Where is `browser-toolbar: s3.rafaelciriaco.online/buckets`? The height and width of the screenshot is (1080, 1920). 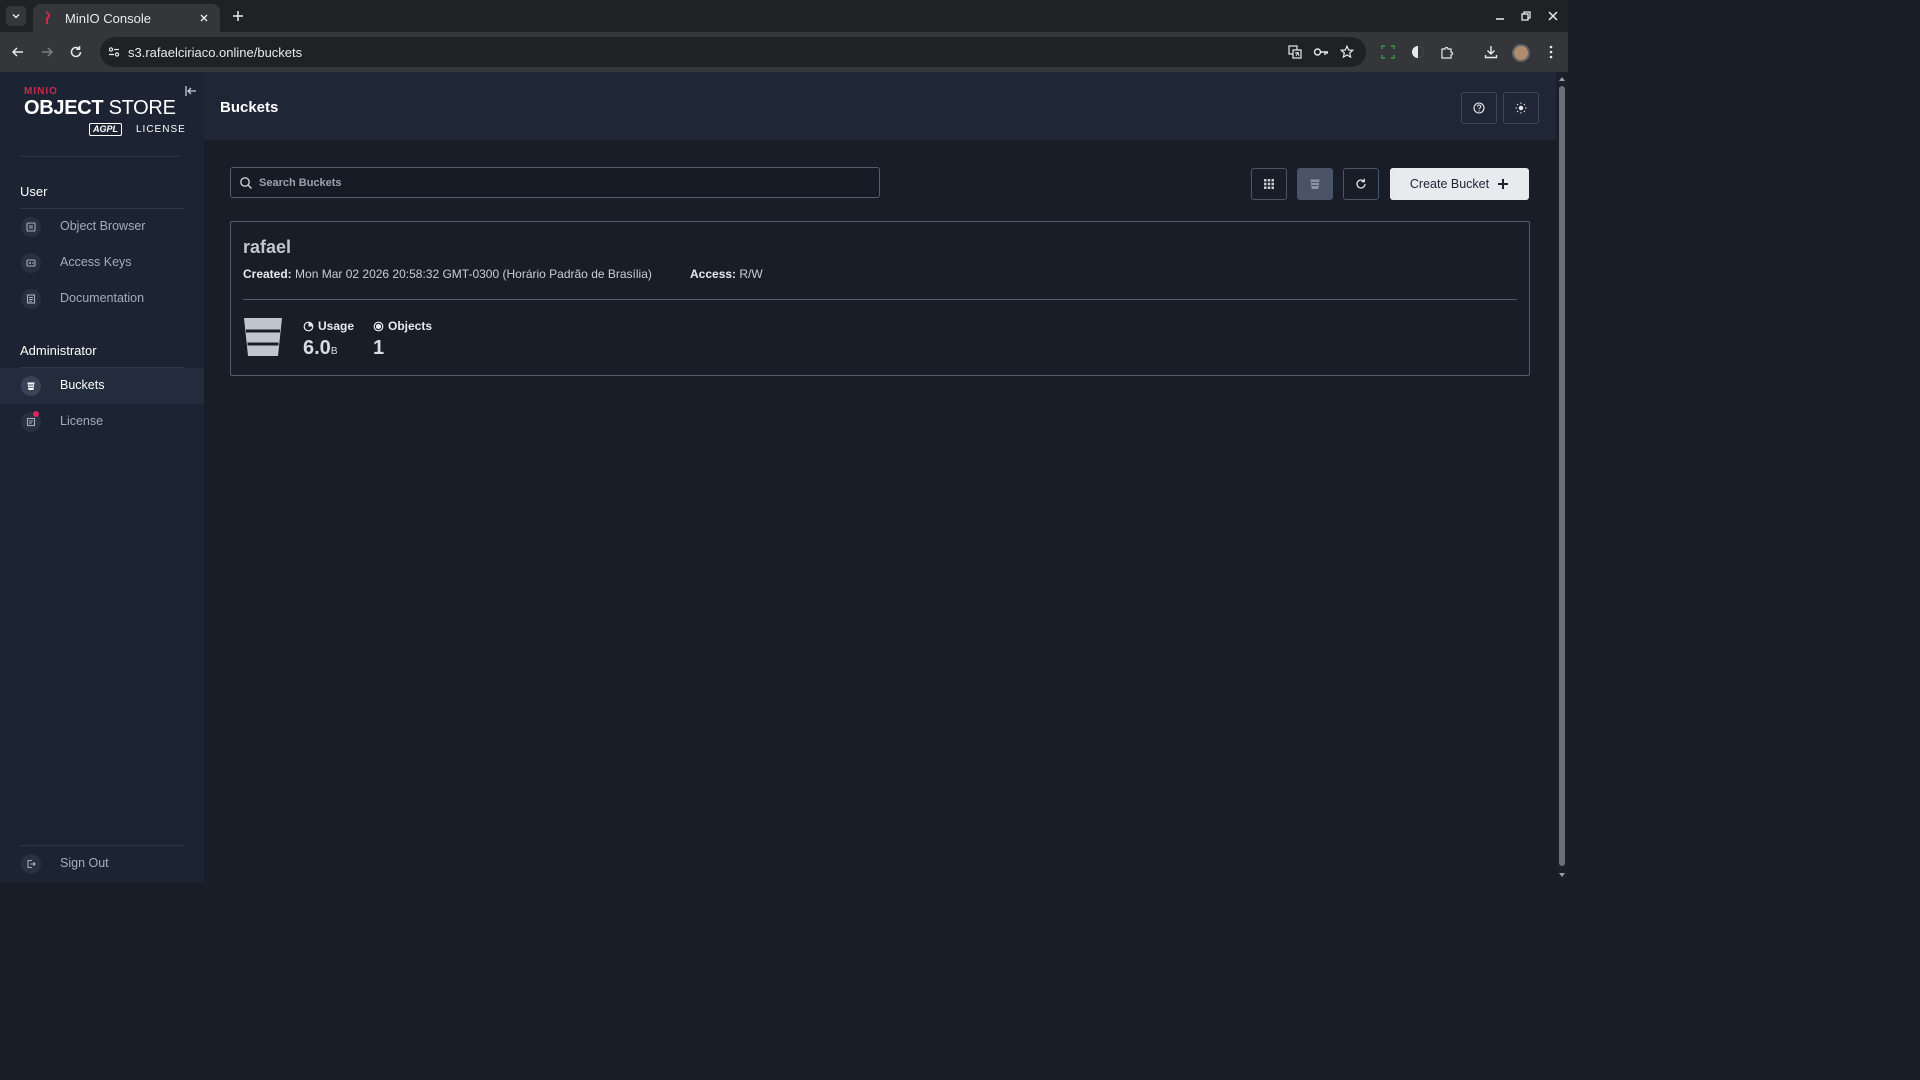 browser-toolbar: s3.rafaelciriaco.online/buckets is located at coordinates (784, 52).